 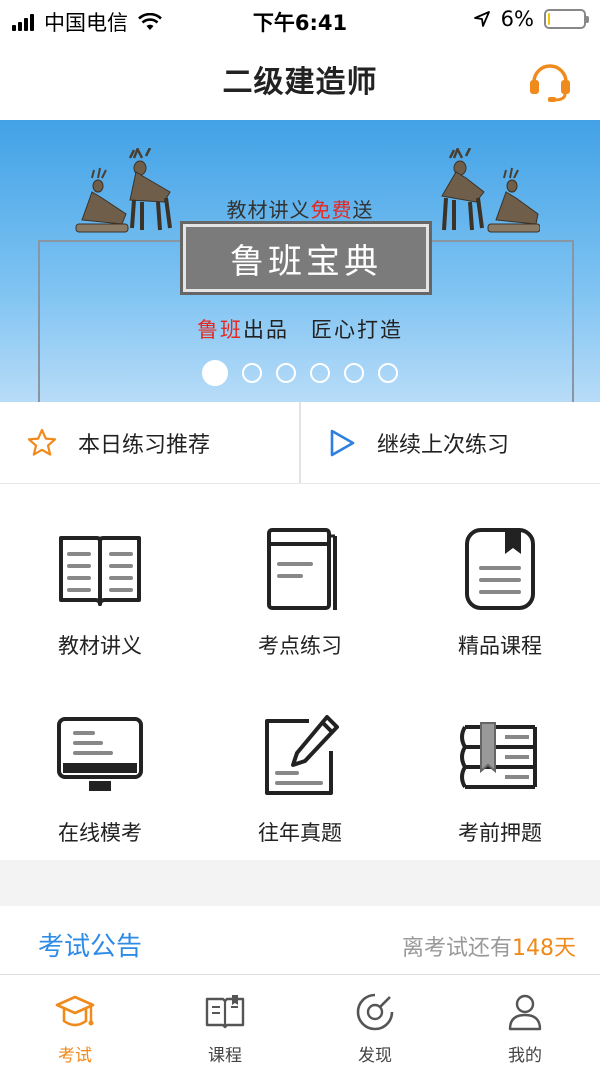 What do you see at coordinates (525, 1056) in the screenshot?
I see `tab-profile-label: 我的` at bounding box center [525, 1056].